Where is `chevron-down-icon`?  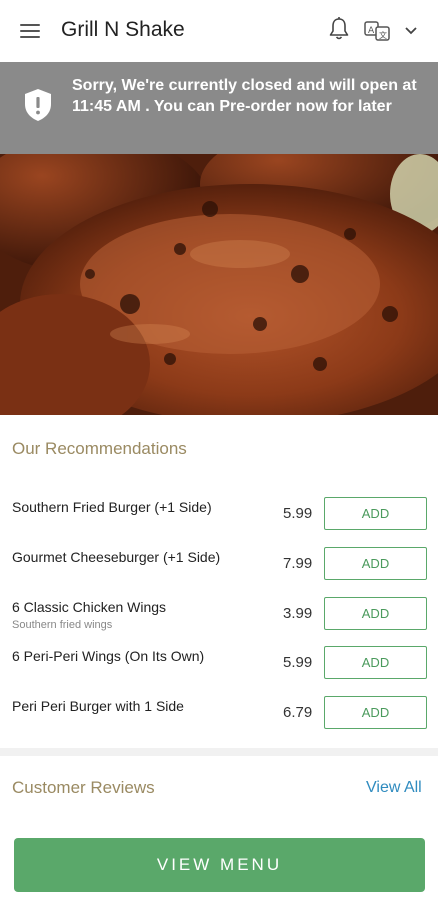
chevron-down-icon is located at coordinates (411, 31).